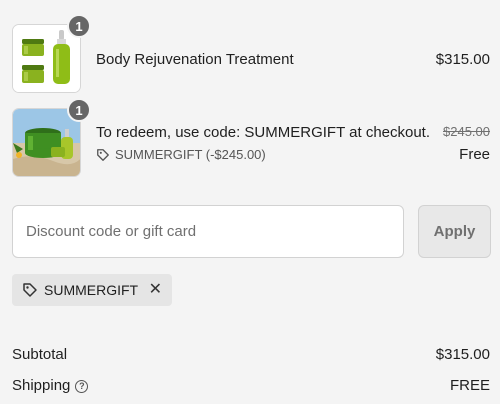  Describe the element at coordinates (462, 59) in the screenshot. I see `item-price: $315.00` at that location.